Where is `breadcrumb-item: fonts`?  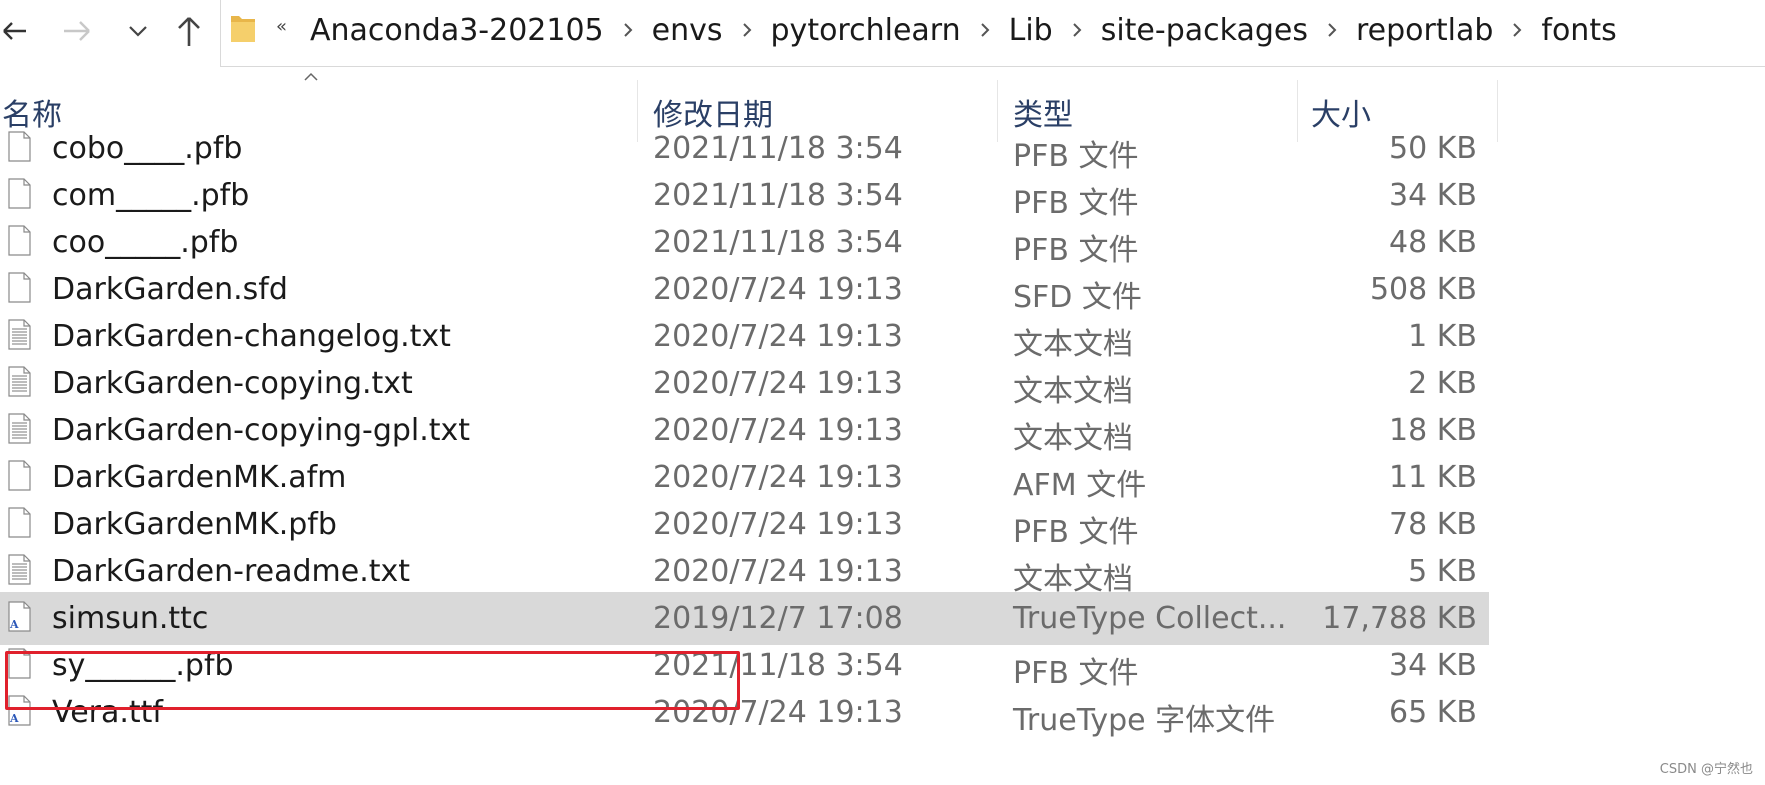
breadcrumb-item: fonts is located at coordinates (1578, 30).